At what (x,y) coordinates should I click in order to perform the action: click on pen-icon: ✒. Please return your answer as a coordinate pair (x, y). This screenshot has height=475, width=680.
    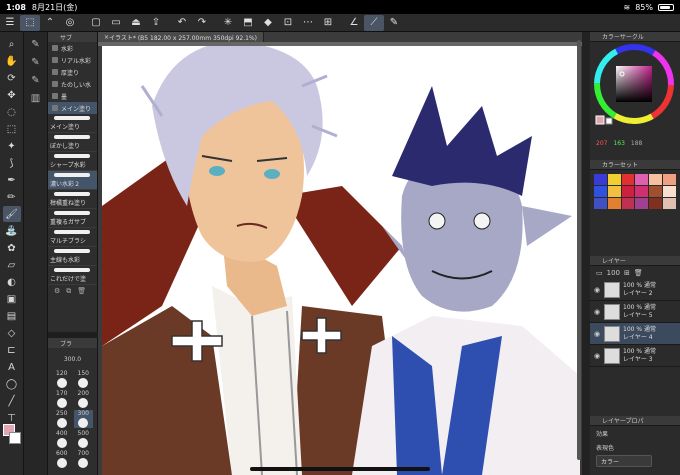
    Looking at the image, I should click on (12, 180).